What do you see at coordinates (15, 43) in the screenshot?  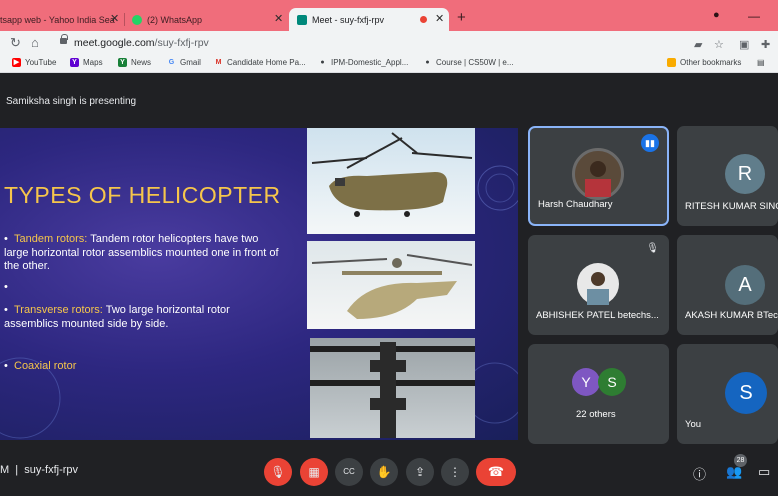 I see `reload-icon: ↻` at bounding box center [15, 43].